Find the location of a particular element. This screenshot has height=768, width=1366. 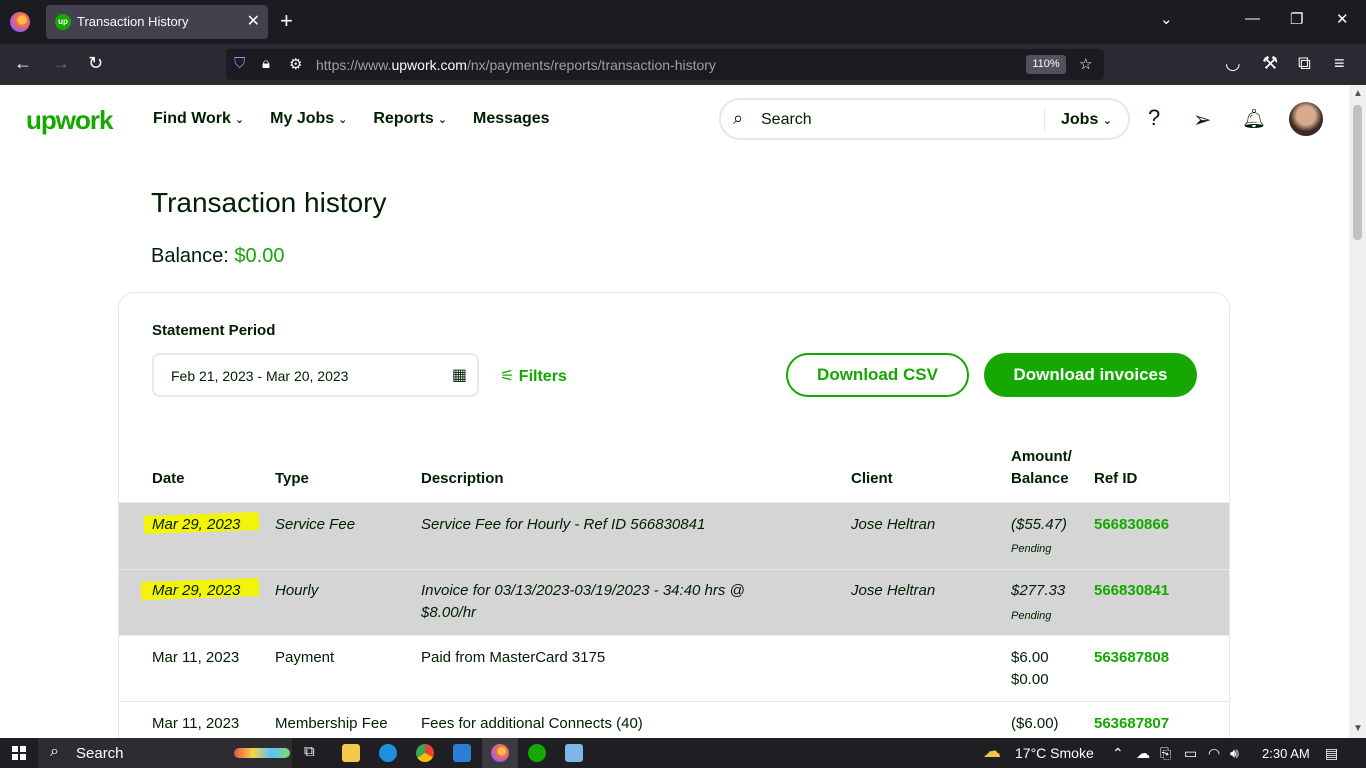

nav-messages: Messages is located at coordinates (511, 119).